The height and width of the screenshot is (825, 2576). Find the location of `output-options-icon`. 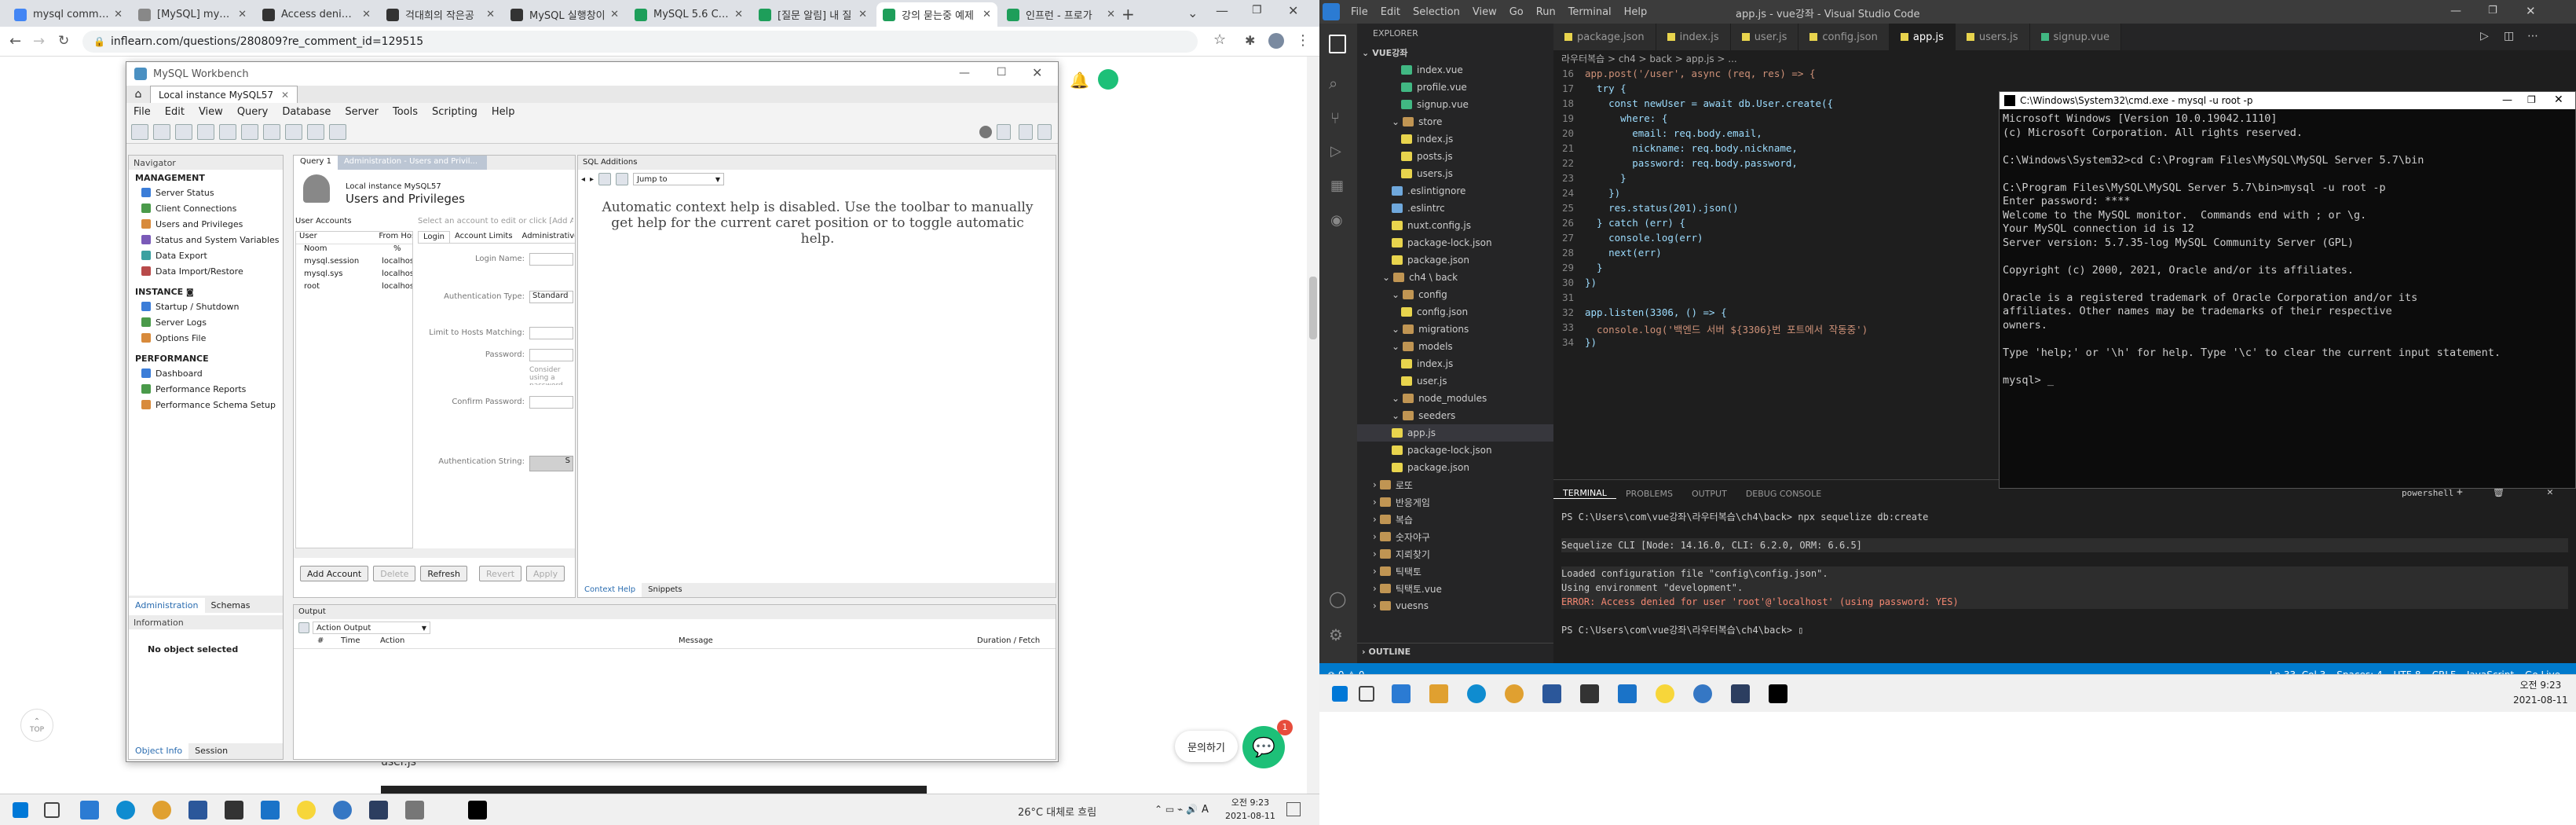

output-options-icon is located at coordinates (304, 627).